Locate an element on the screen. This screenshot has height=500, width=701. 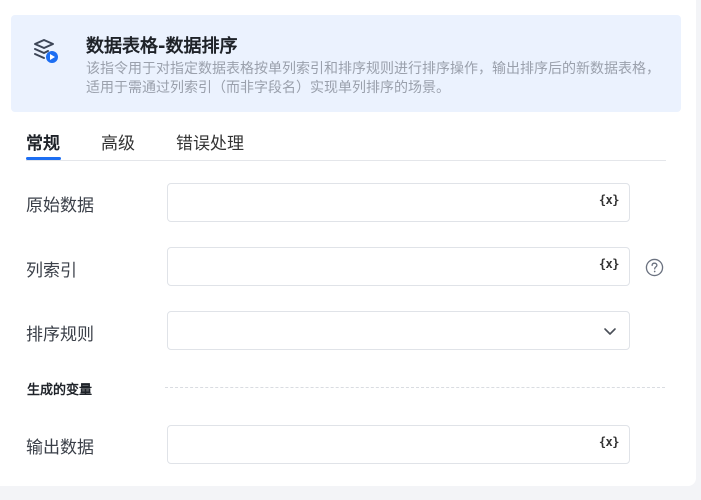
active-tab-indicator is located at coordinates (43, 158).